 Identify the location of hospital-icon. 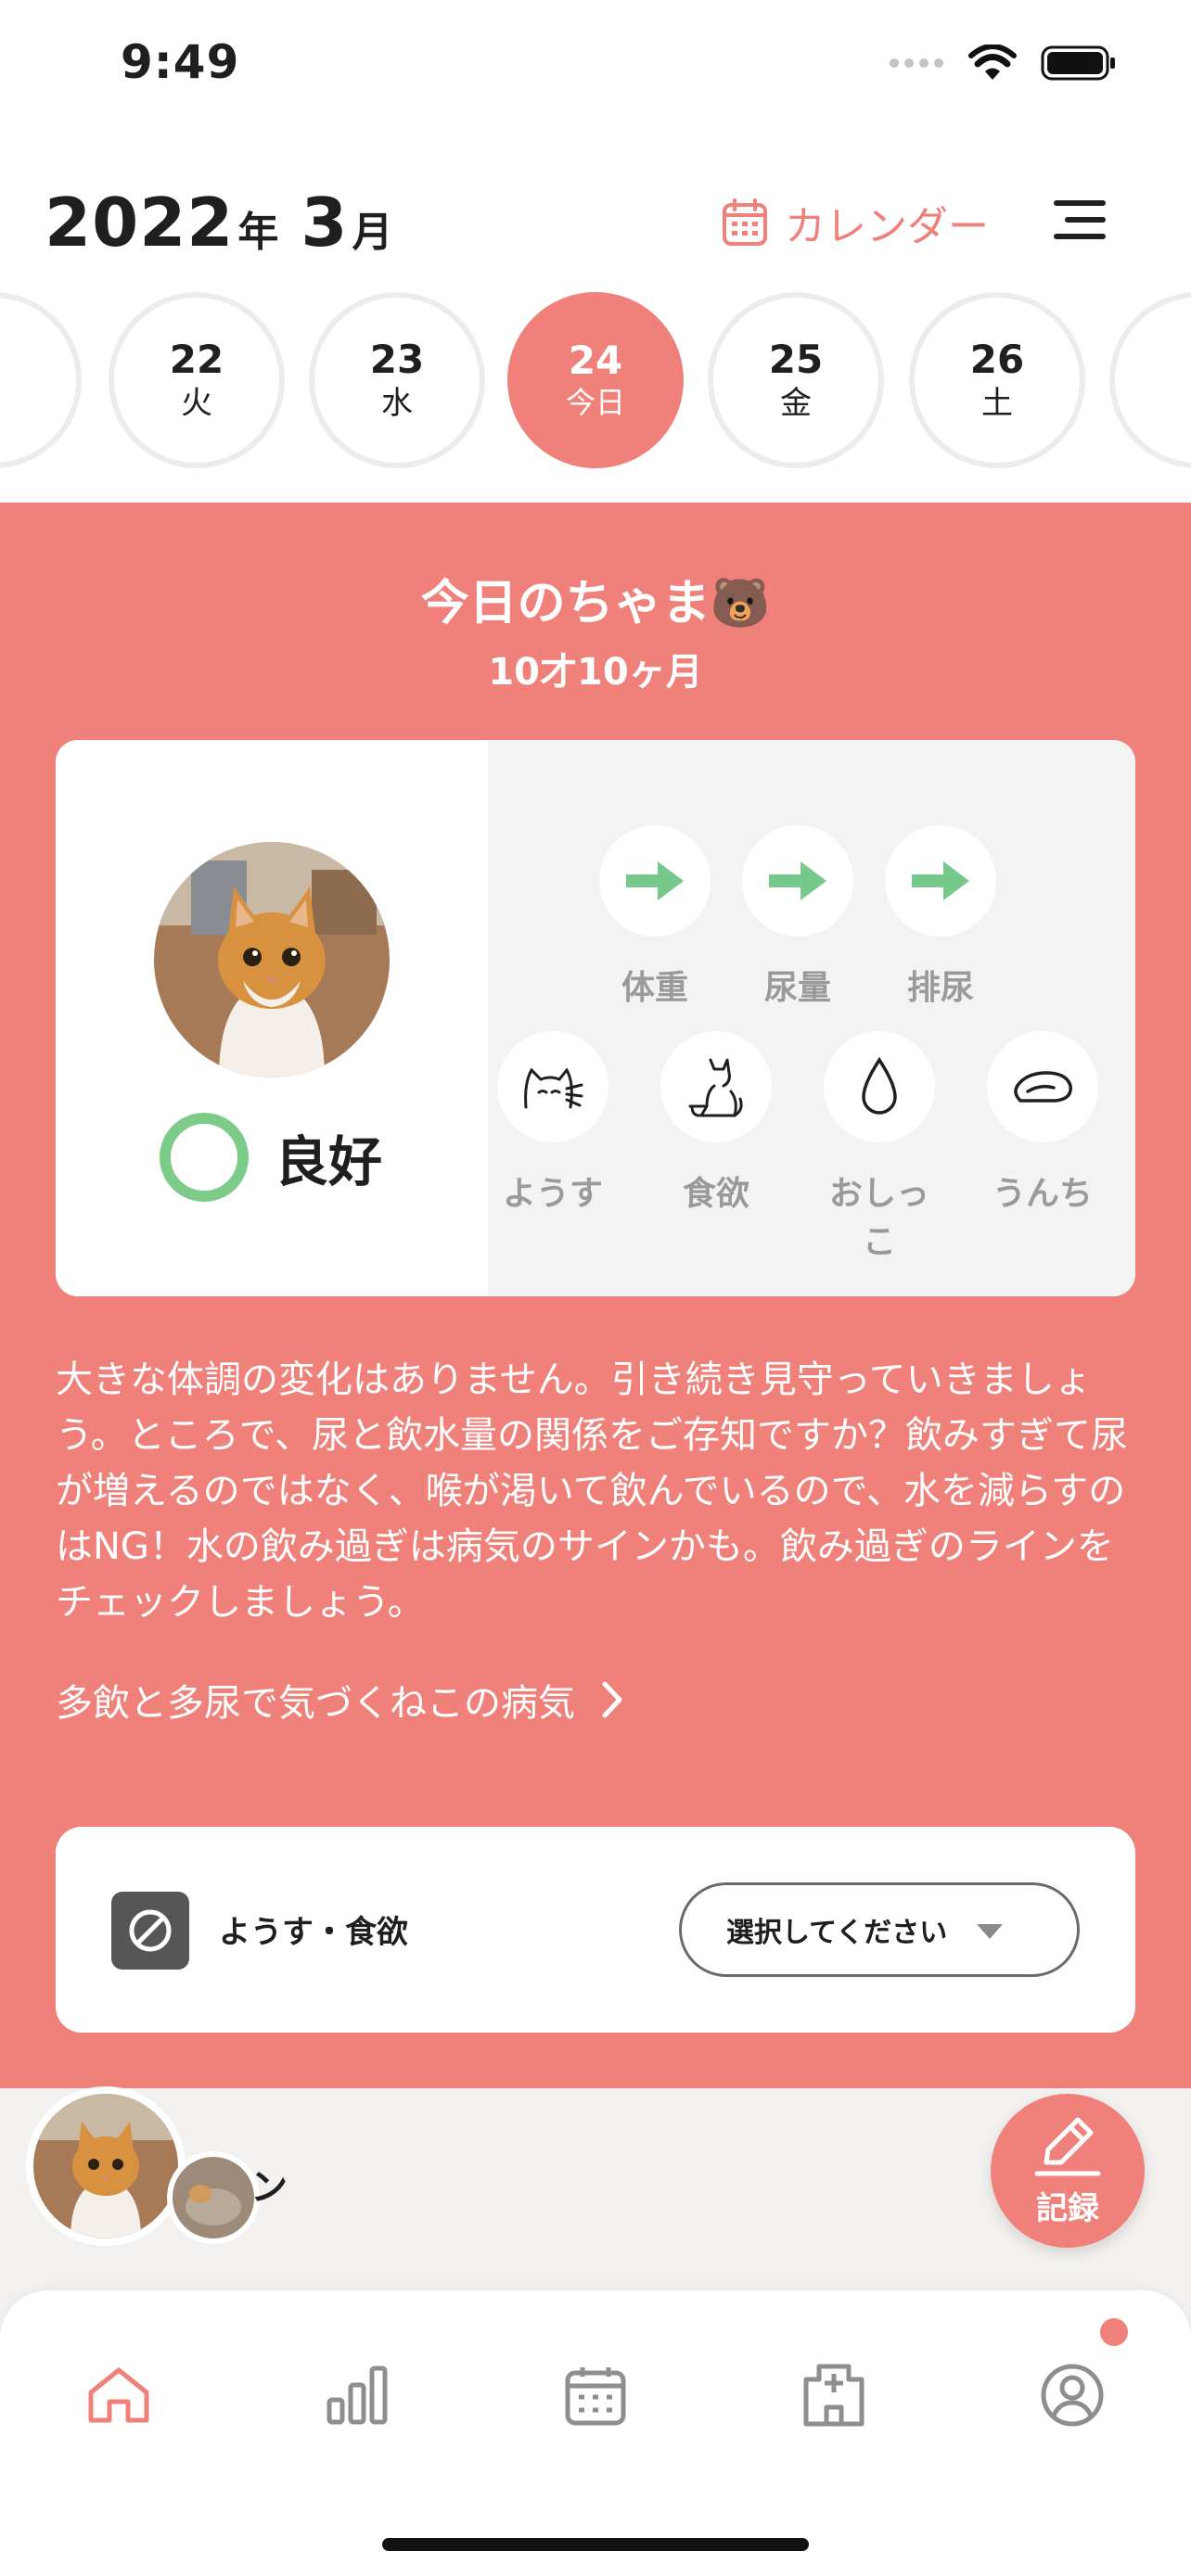
(833, 2395).